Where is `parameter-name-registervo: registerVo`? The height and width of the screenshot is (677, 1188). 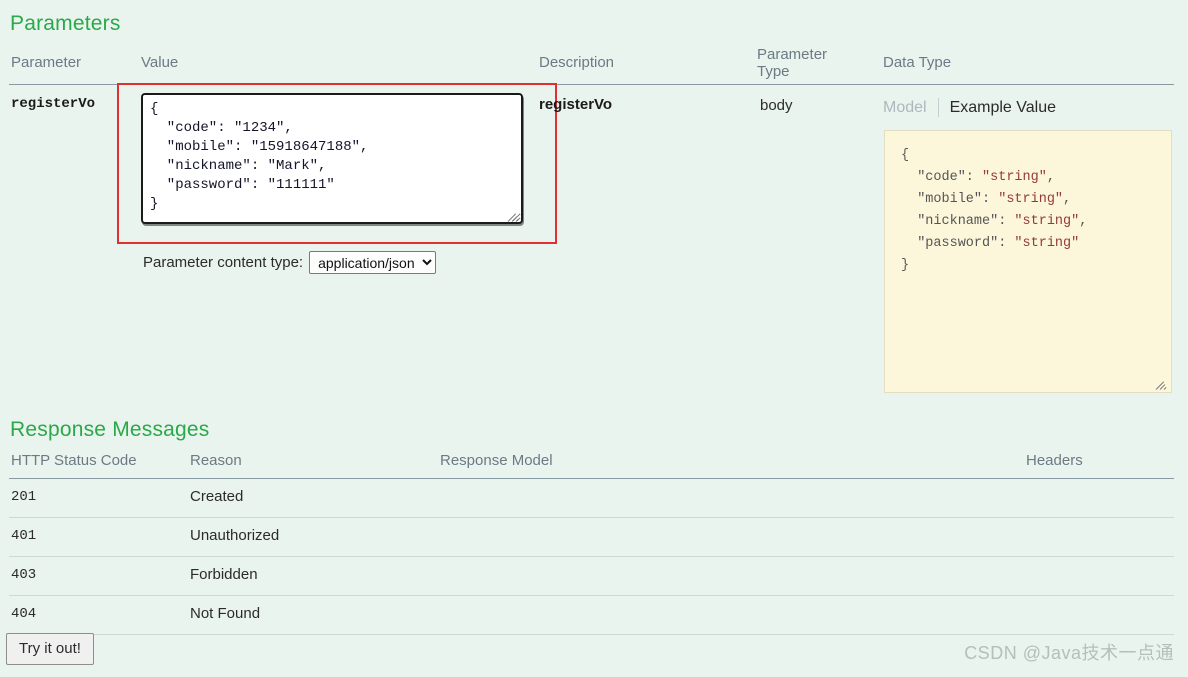
parameter-name-registervo: registerVo is located at coordinates (53, 104).